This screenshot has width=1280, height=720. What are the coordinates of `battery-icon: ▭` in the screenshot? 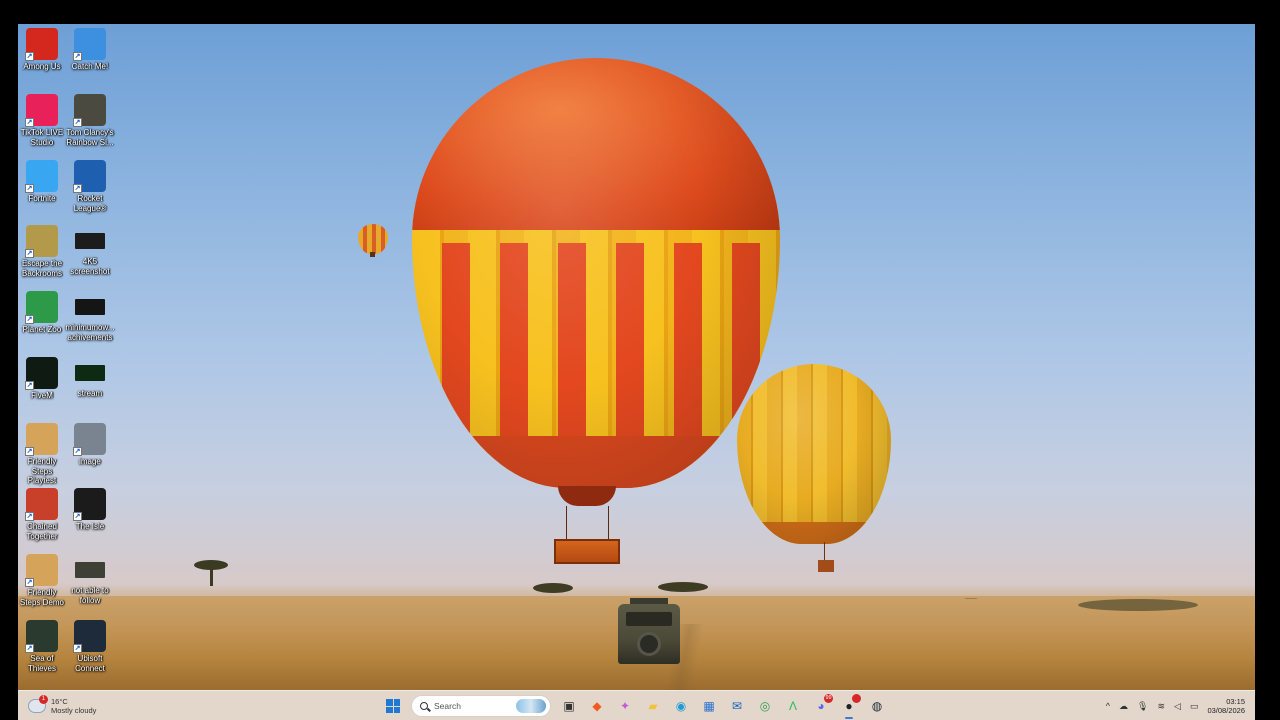 It's located at (1194, 706).